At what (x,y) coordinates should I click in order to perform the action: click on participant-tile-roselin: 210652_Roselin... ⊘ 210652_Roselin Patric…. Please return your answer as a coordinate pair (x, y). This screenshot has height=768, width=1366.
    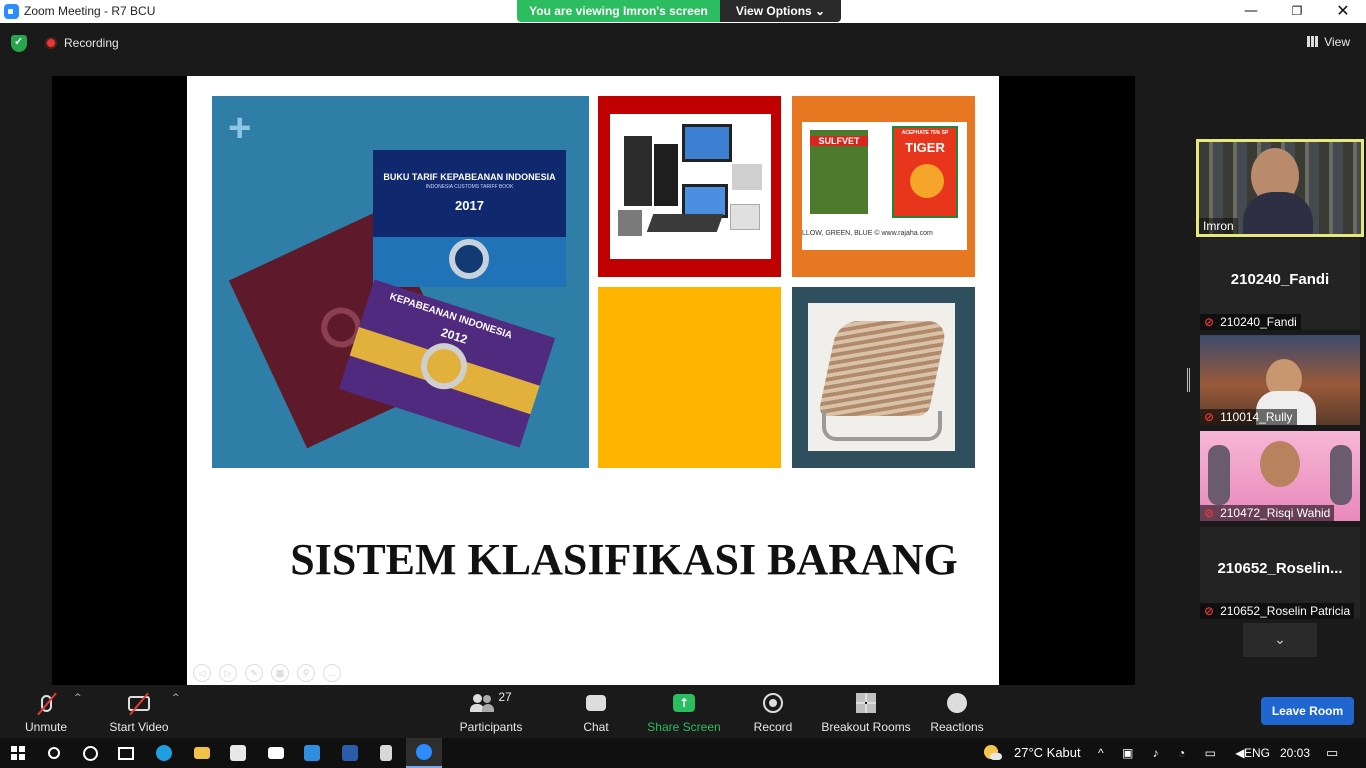
    Looking at the image, I should click on (1280, 573).